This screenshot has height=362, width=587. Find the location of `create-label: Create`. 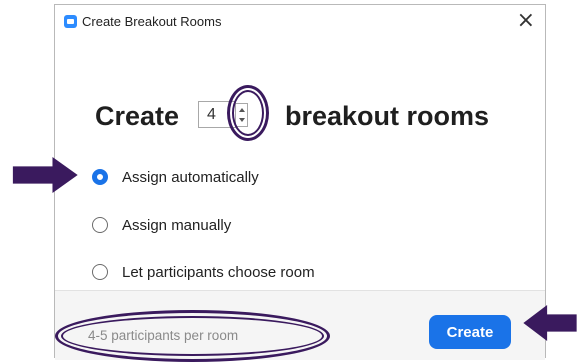

create-label: Create is located at coordinates (137, 116).